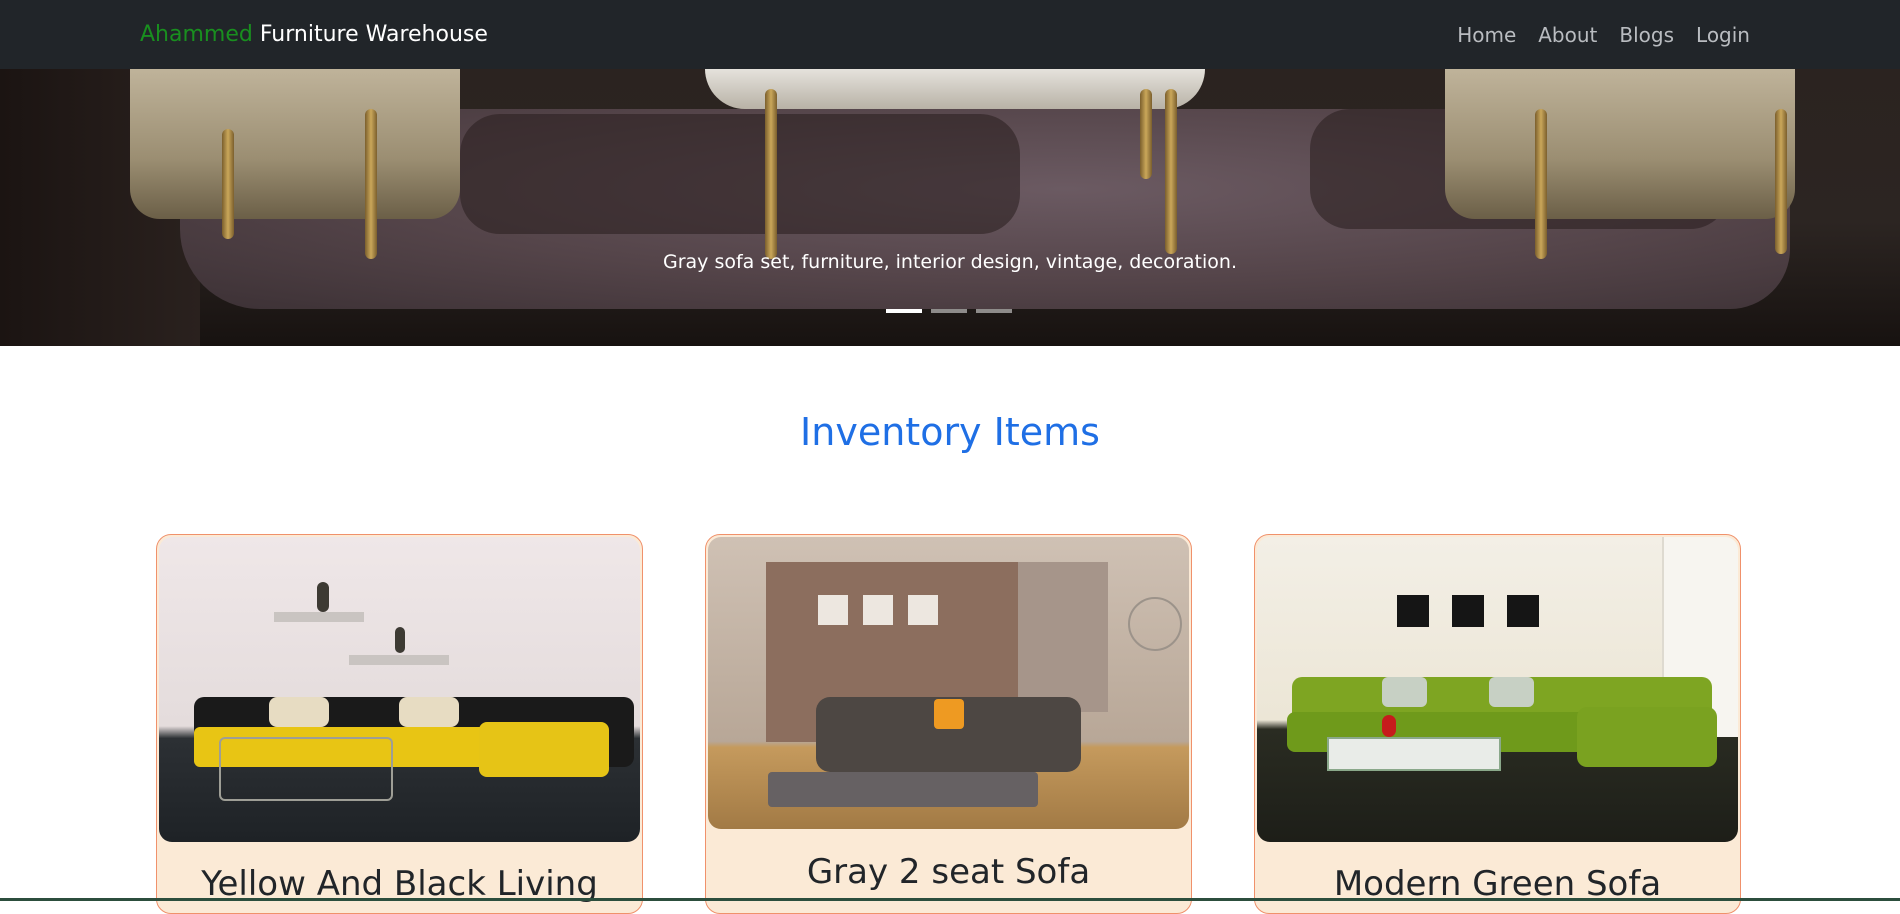 This screenshot has width=1900, height=914. What do you see at coordinates (950, 432) in the screenshot?
I see `inventory-title: Inventory Items` at bounding box center [950, 432].